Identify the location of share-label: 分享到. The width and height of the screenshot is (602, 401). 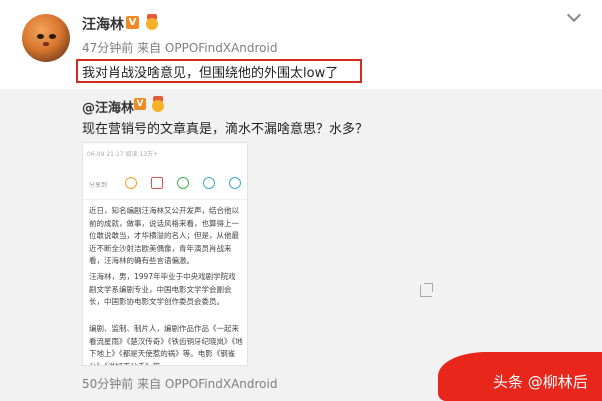
(98, 185).